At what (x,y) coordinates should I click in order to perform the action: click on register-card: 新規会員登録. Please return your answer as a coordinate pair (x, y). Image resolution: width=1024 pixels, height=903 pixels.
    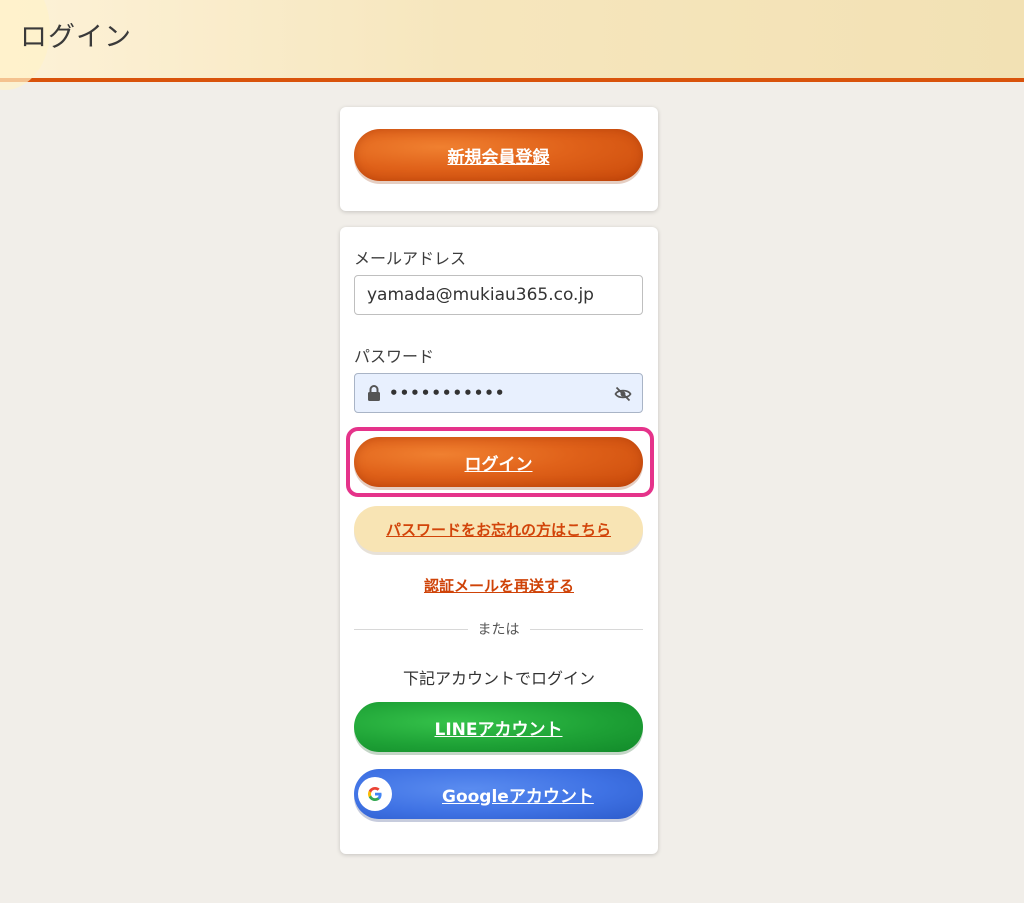
    Looking at the image, I should click on (499, 159).